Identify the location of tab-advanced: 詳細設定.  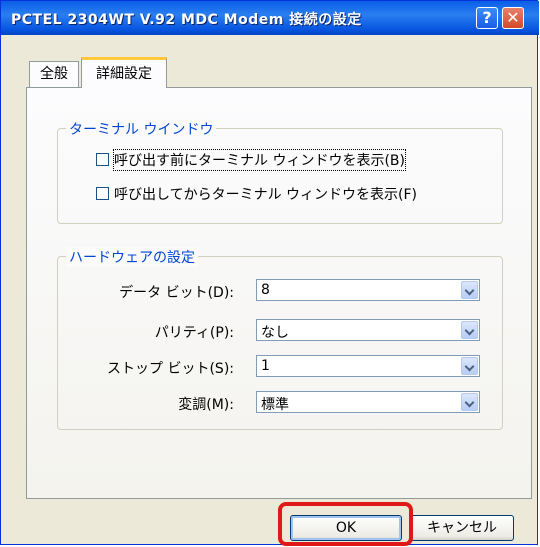
(124, 72).